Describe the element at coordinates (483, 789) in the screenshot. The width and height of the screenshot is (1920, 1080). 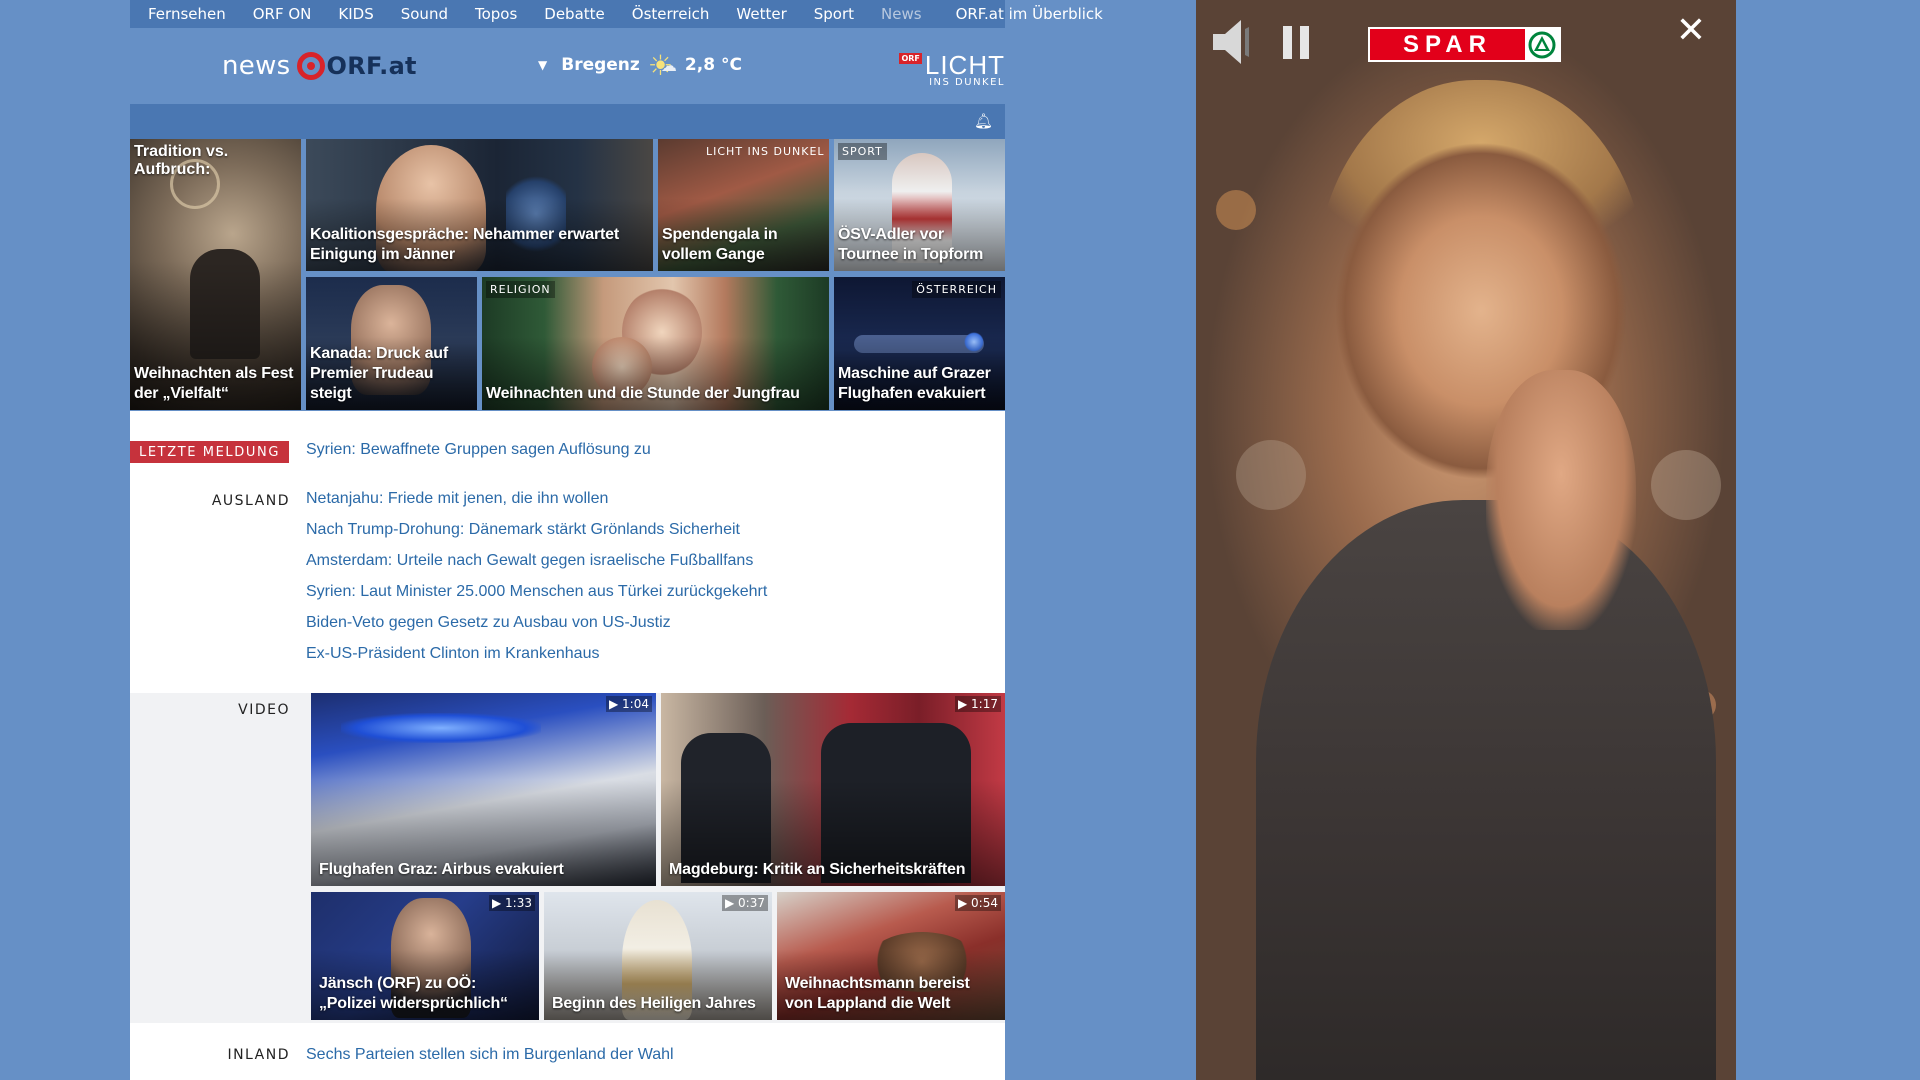
I see `video-flughafen-graz: ▶ 1:04 Flughafen Graz: Airbus evakuiert` at that location.